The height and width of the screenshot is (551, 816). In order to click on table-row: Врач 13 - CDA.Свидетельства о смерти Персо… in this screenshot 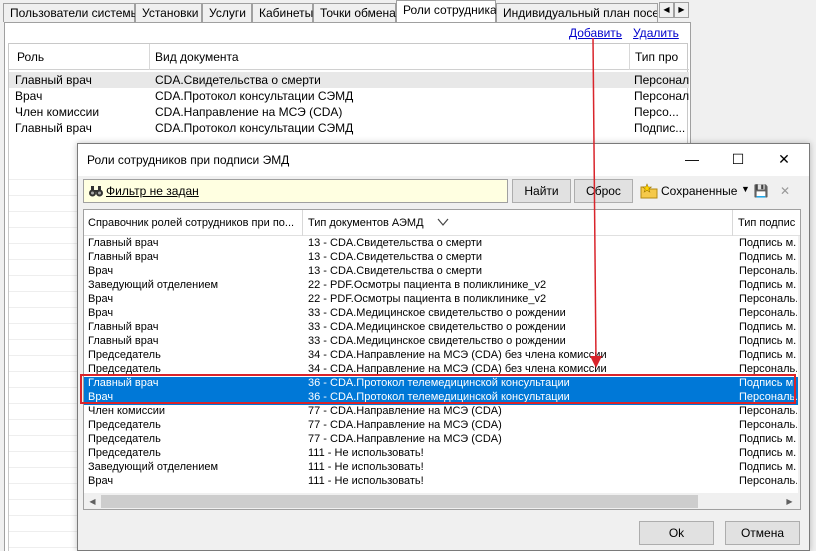, I will do `click(441, 272)`.